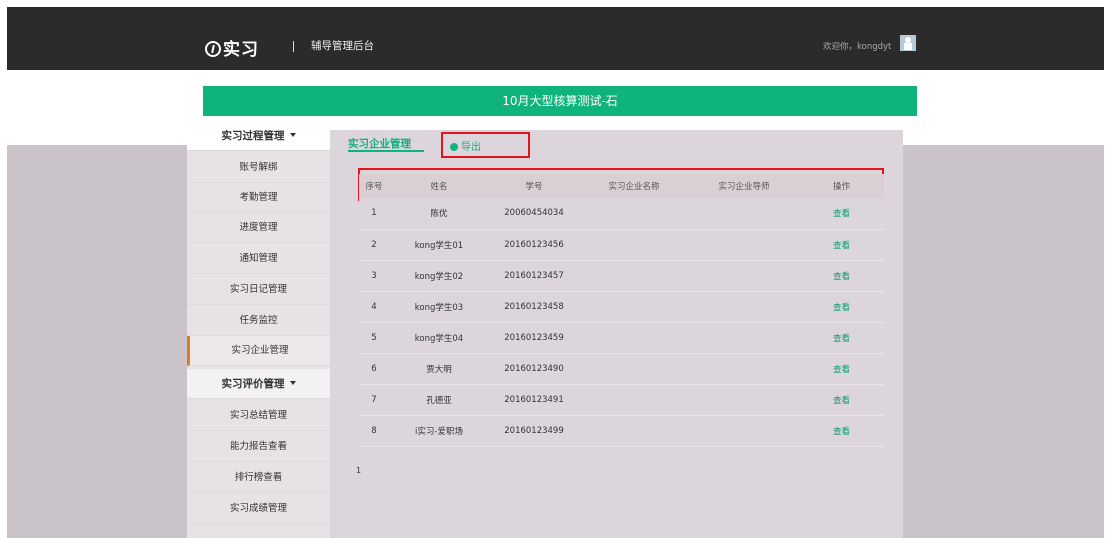 The image size is (1108, 538). What do you see at coordinates (258, 351) in the screenshot?
I see `sidebar-item-company: 实习企业管理` at bounding box center [258, 351].